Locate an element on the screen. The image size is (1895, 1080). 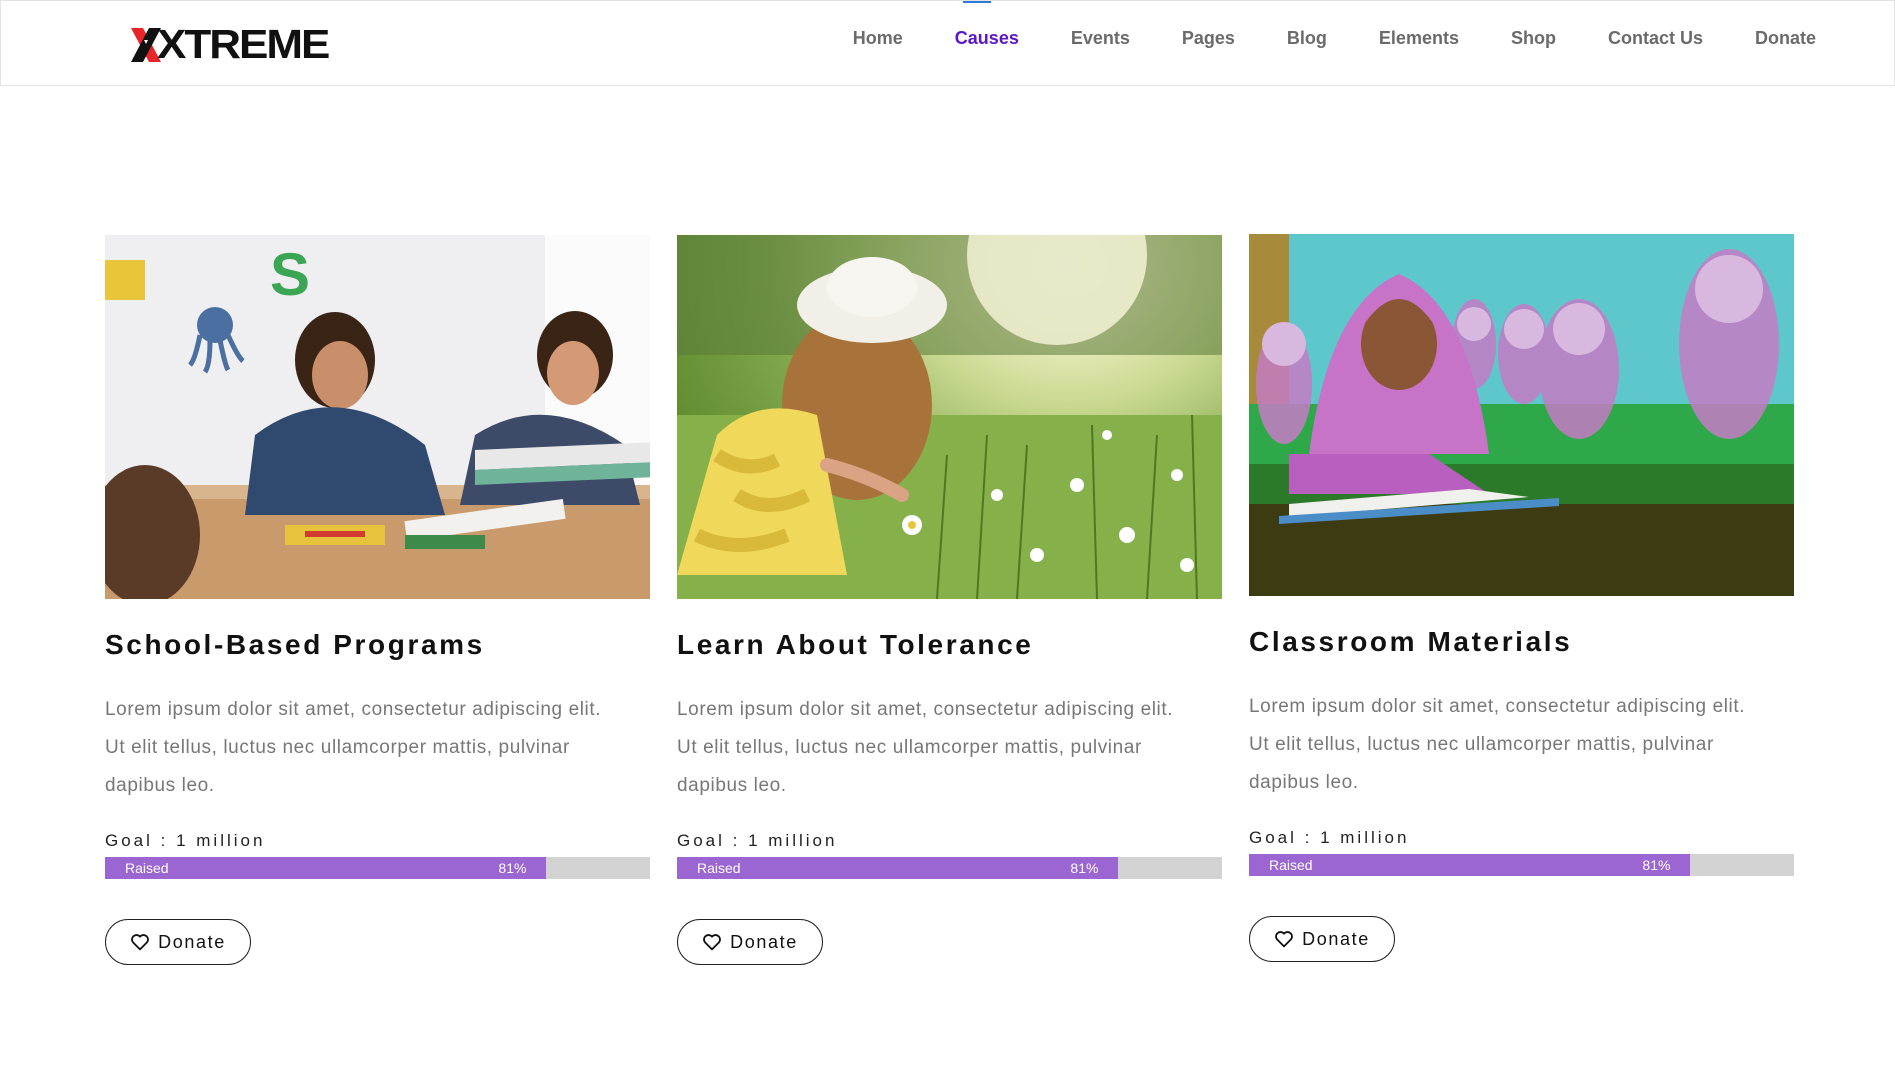
cause-image-girl-in-meadow is located at coordinates (949, 417).